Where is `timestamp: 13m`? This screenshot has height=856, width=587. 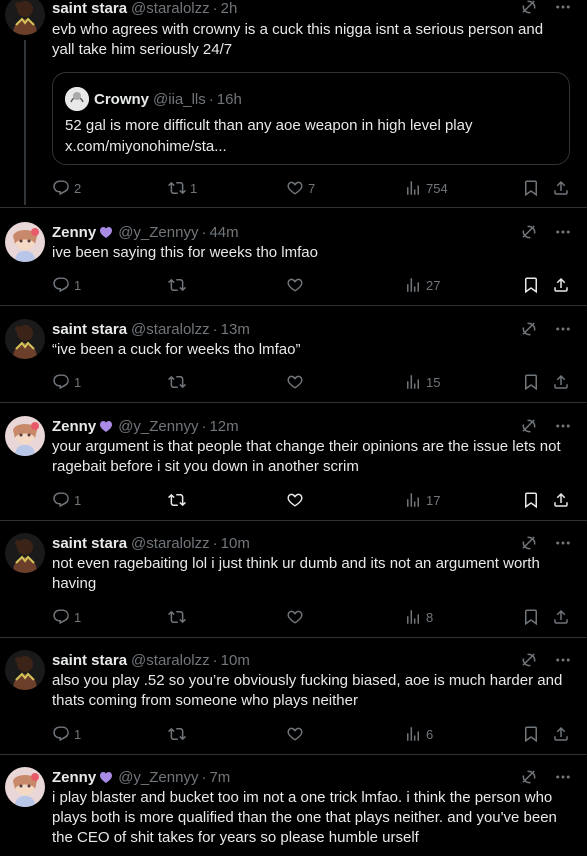
timestamp: 13m is located at coordinates (235, 329).